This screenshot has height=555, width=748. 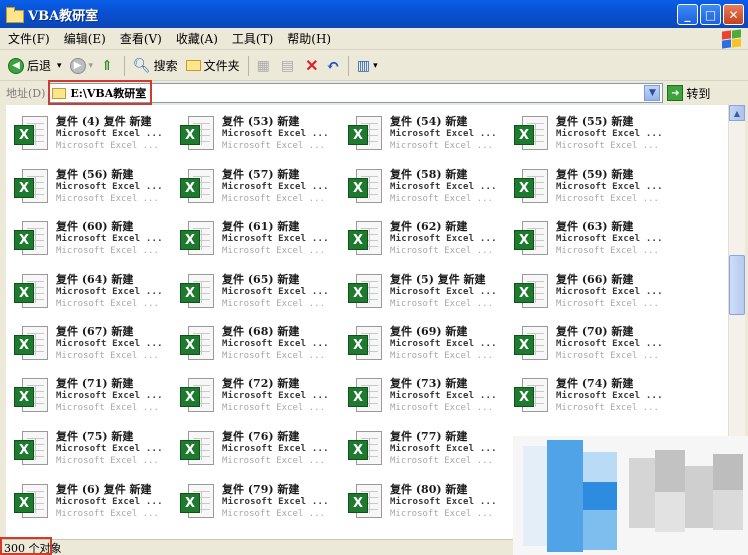 What do you see at coordinates (39, 66) in the screenshot?
I see `back-label: 后退` at bounding box center [39, 66].